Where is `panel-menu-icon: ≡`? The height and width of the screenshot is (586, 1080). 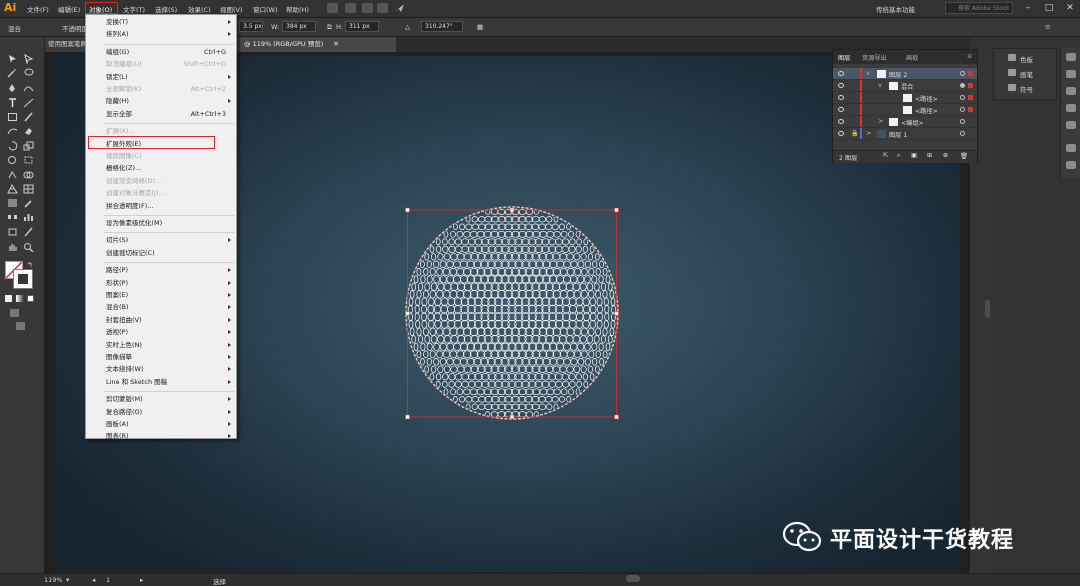
panel-menu-icon: ≡ is located at coordinates (1047, 27).